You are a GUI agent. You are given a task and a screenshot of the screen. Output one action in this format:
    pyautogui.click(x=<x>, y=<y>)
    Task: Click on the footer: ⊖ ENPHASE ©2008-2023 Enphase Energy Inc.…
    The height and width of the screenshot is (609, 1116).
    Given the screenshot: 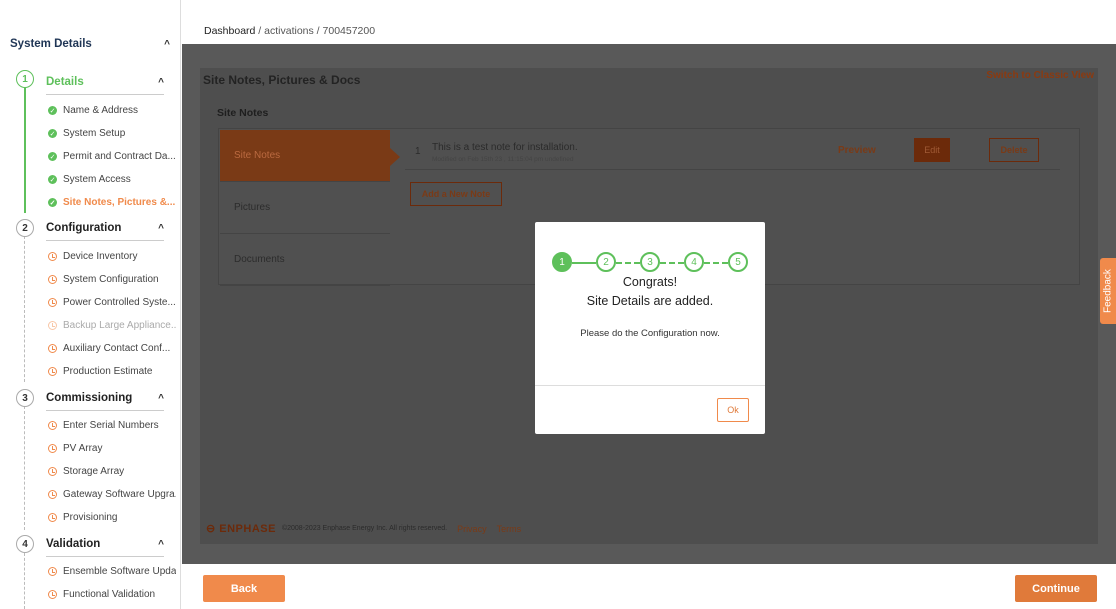 What is the action you would take?
    pyautogui.click(x=363, y=528)
    